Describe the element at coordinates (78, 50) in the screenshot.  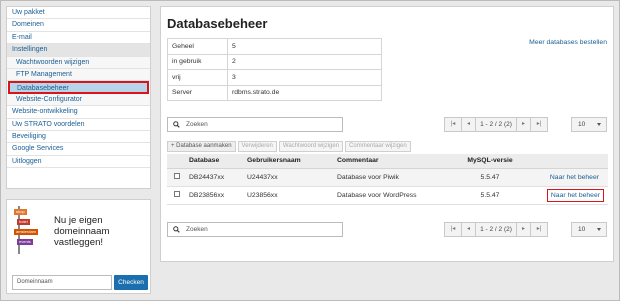
I see `sidebar-item-instellingen: Instellingen` at that location.